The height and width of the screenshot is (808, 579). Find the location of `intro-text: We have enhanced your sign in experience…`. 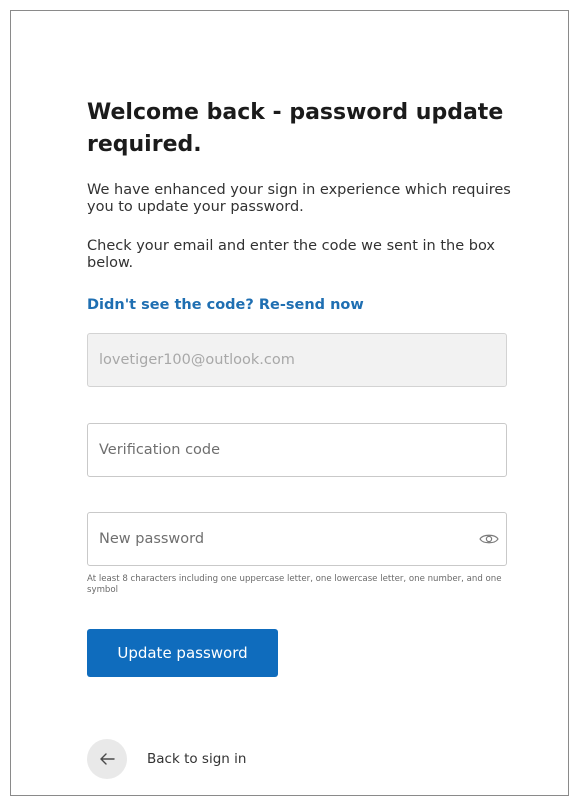

intro-text: We have enhanced your sign in experience… is located at coordinates (299, 198).